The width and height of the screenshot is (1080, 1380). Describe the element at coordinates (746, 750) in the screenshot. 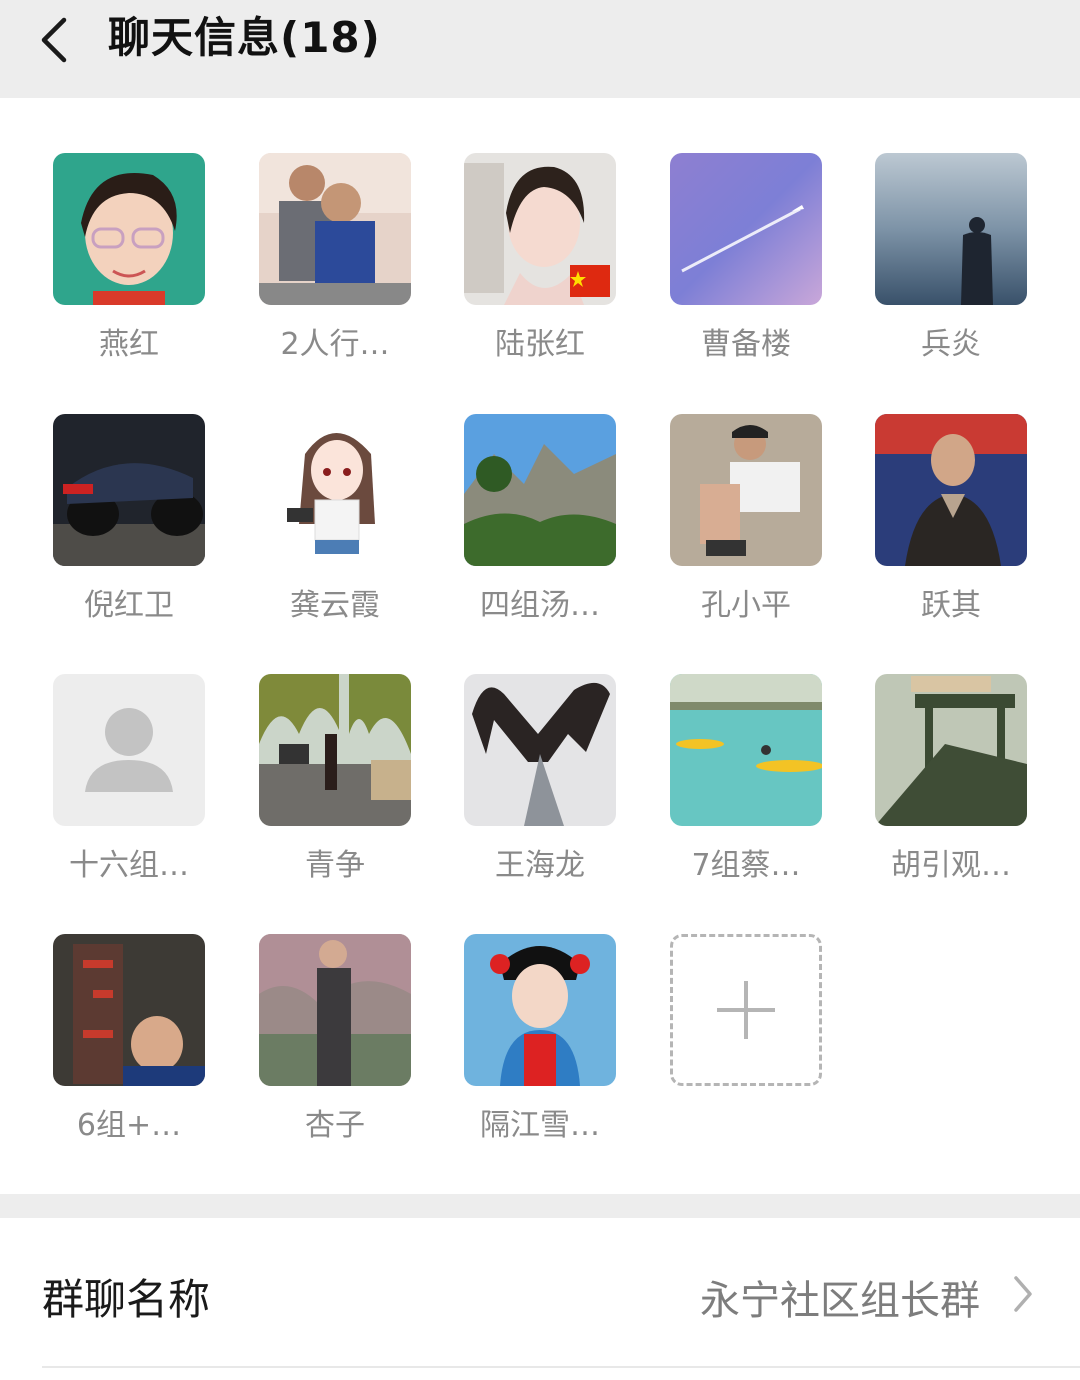

I see `kayak-sea-avatar` at that location.